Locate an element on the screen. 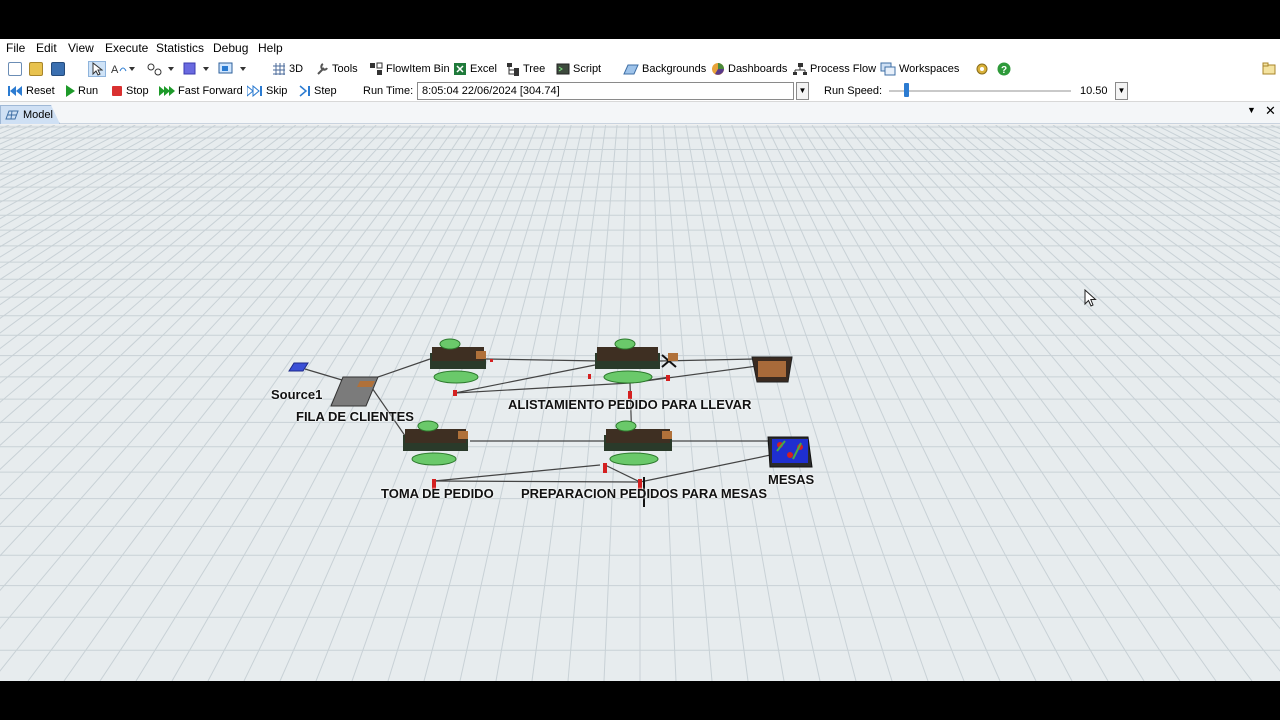 This screenshot has height=720, width=1280. script-button: Script is located at coordinates (578, 69).